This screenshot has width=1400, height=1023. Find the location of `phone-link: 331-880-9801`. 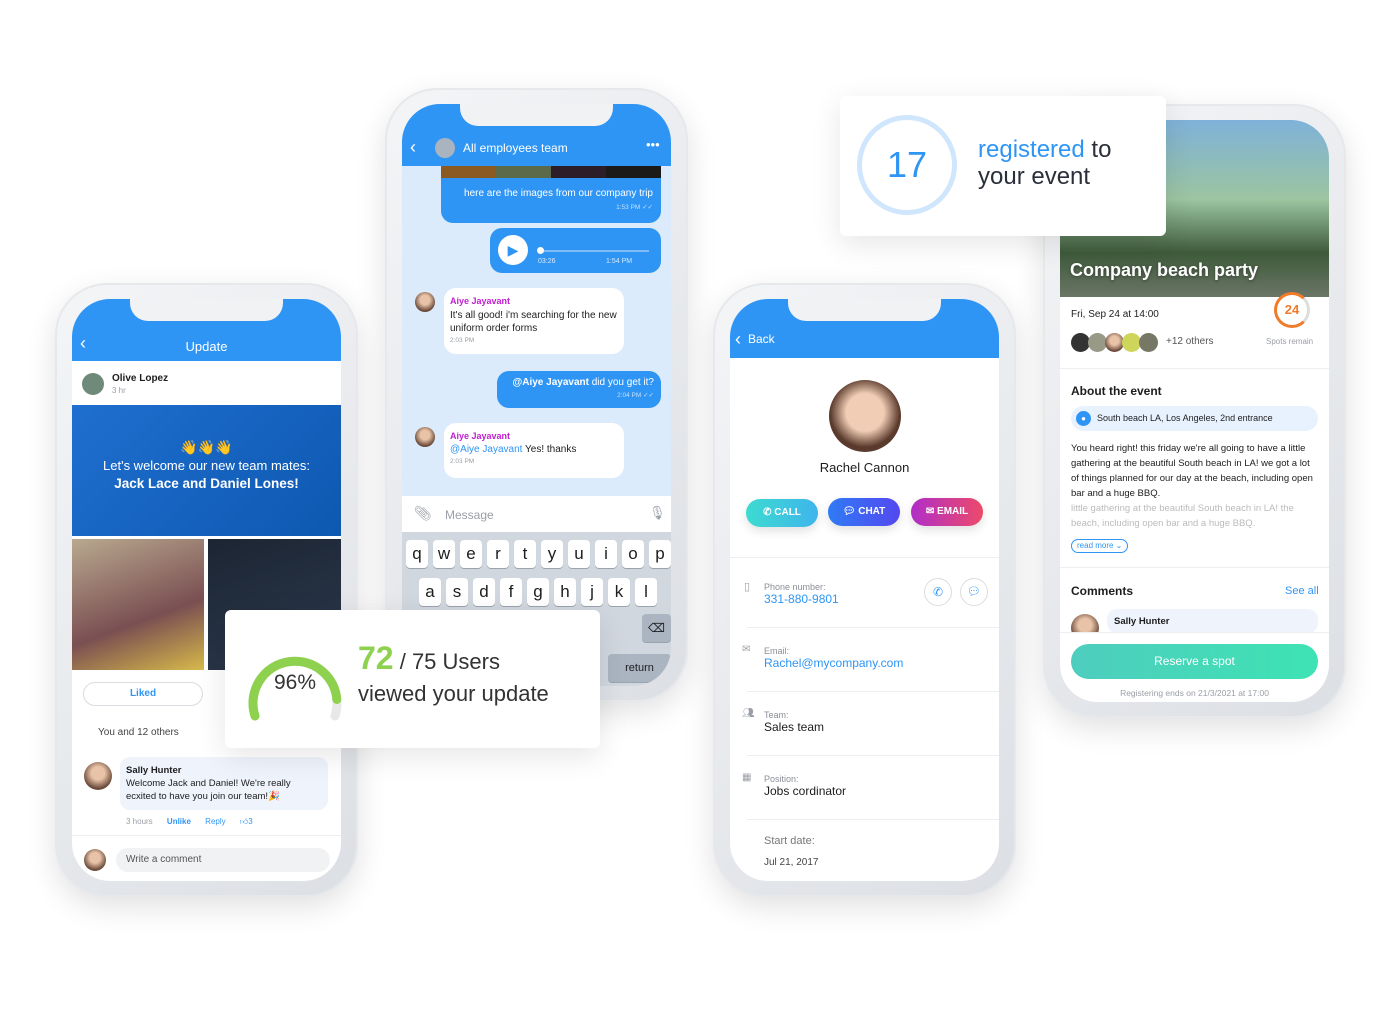

phone-link: 331-880-9801 is located at coordinates (801, 599).